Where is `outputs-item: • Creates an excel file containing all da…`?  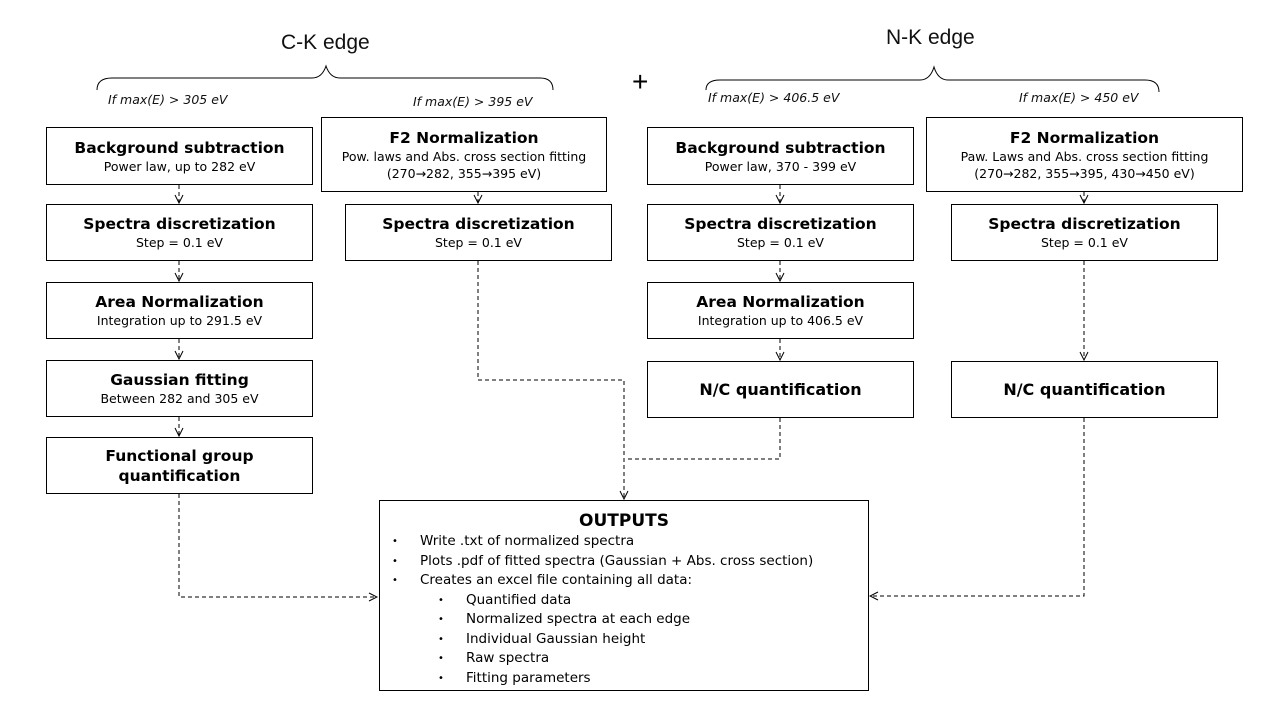
outputs-item: • Creates an excel file containing all da… is located at coordinates (624, 581).